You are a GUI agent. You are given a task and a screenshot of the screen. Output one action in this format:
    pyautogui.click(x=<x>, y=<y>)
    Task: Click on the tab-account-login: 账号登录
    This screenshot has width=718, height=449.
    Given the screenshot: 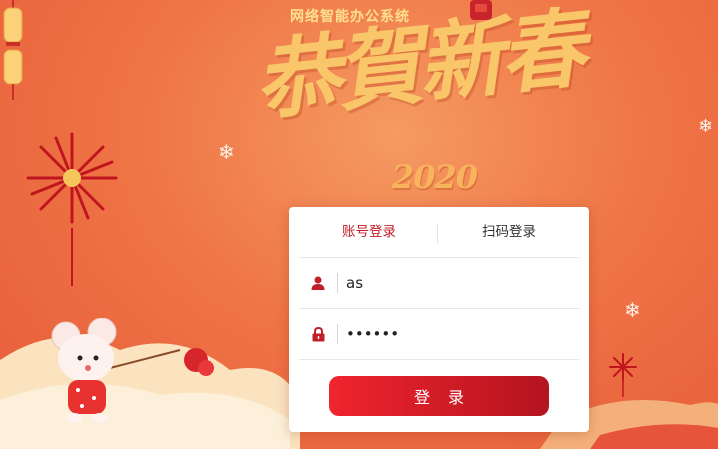 What is the action you would take?
    pyautogui.click(x=369, y=232)
    